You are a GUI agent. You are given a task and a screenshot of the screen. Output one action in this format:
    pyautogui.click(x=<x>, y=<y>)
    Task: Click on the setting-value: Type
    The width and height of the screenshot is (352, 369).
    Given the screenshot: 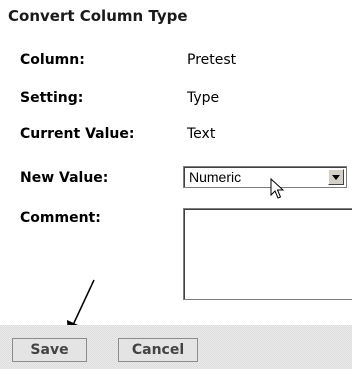 What is the action you would take?
    pyautogui.click(x=203, y=98)
    